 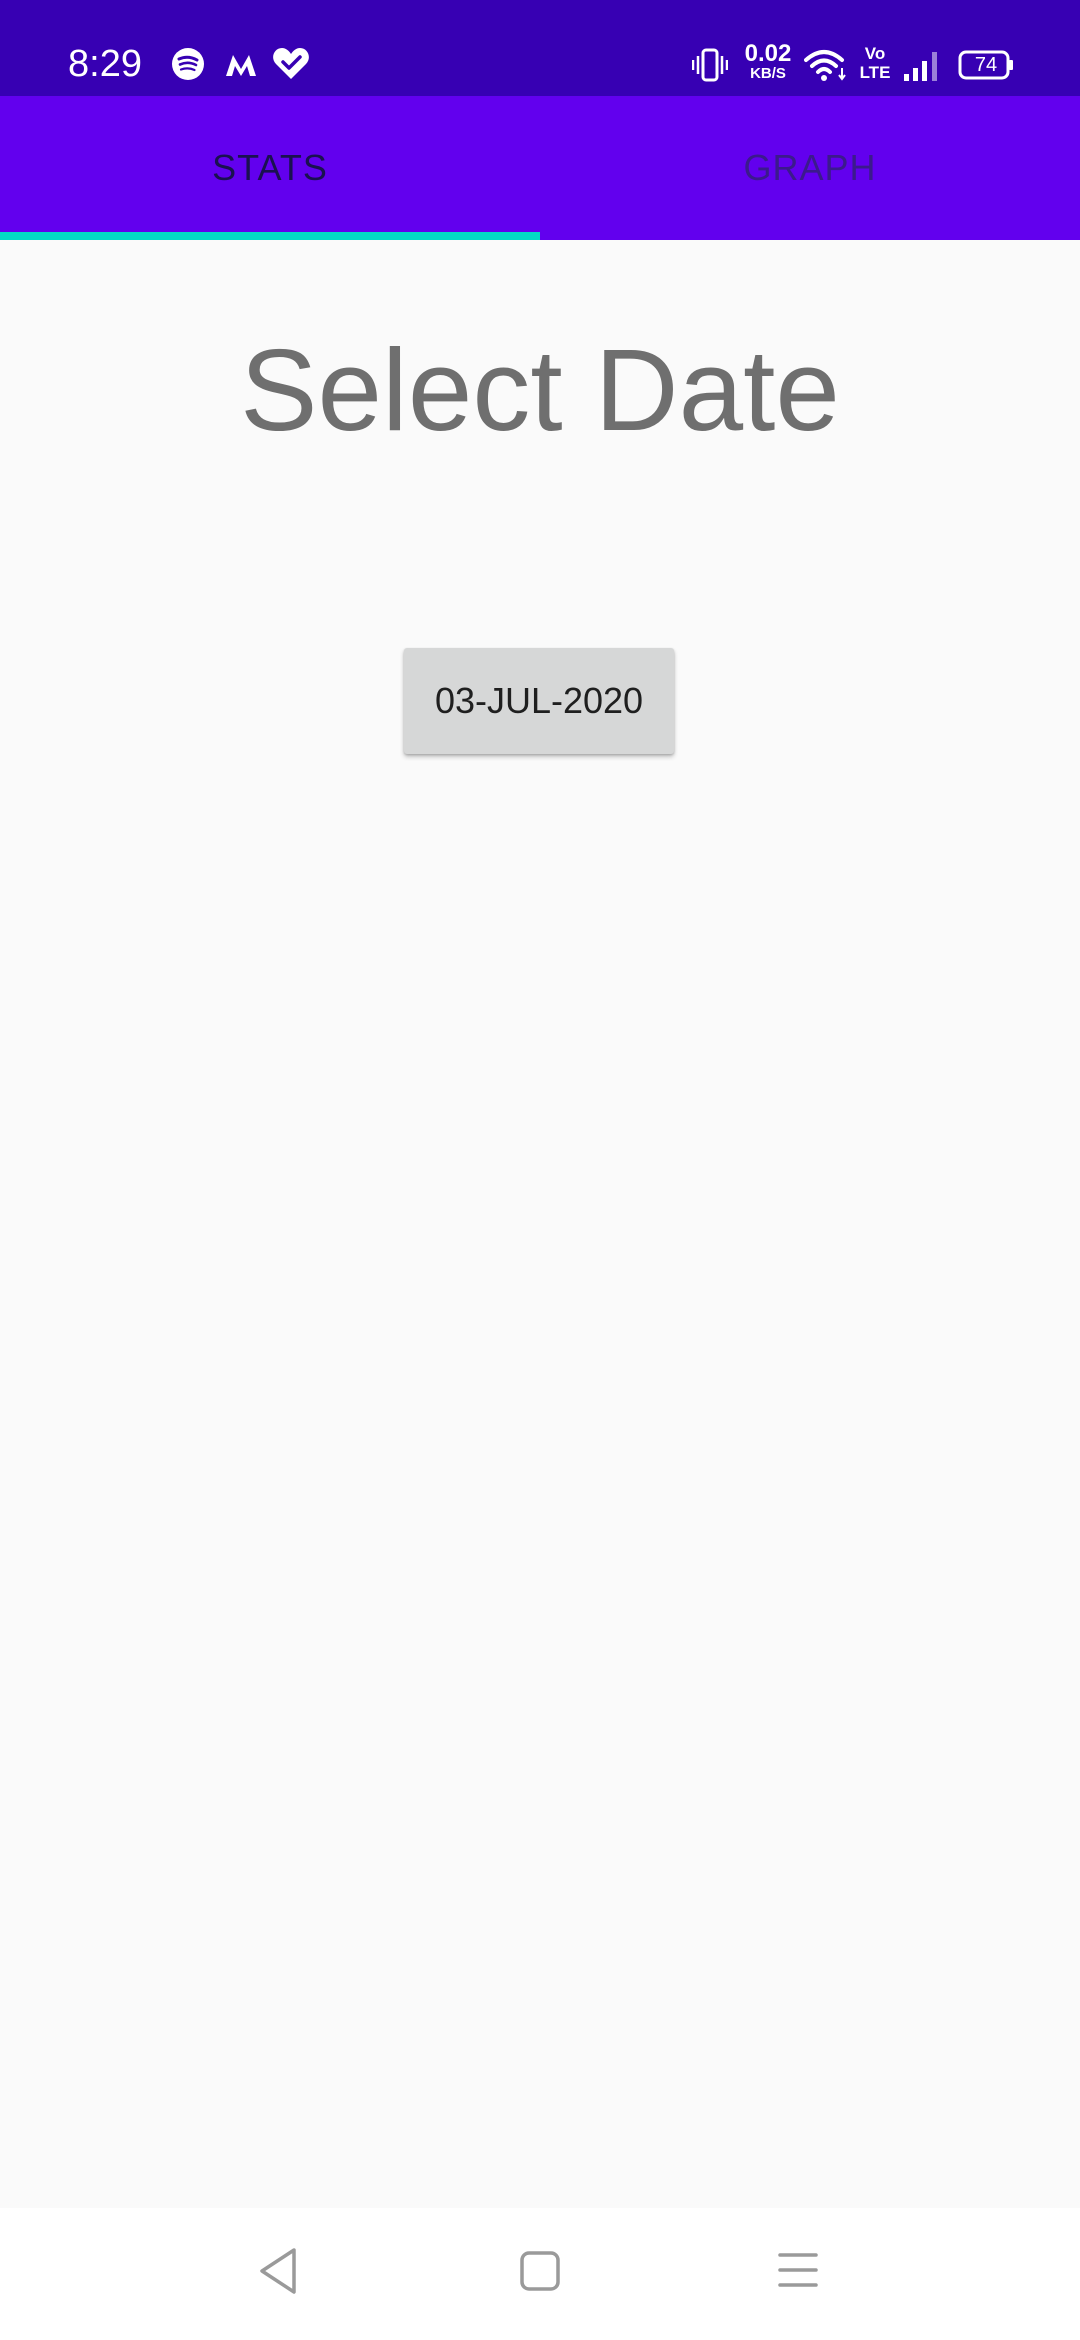 I want to click on tab-indicator, so click(x=270, y=236).